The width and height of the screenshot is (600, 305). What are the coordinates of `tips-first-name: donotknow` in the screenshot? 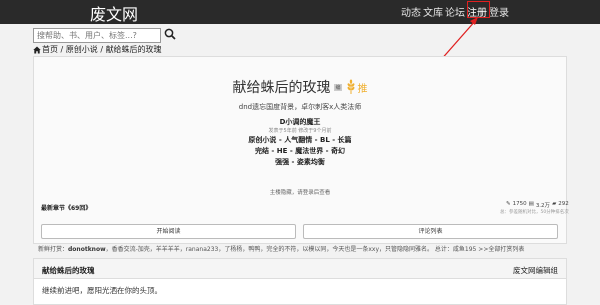 It's located at (87, 249).